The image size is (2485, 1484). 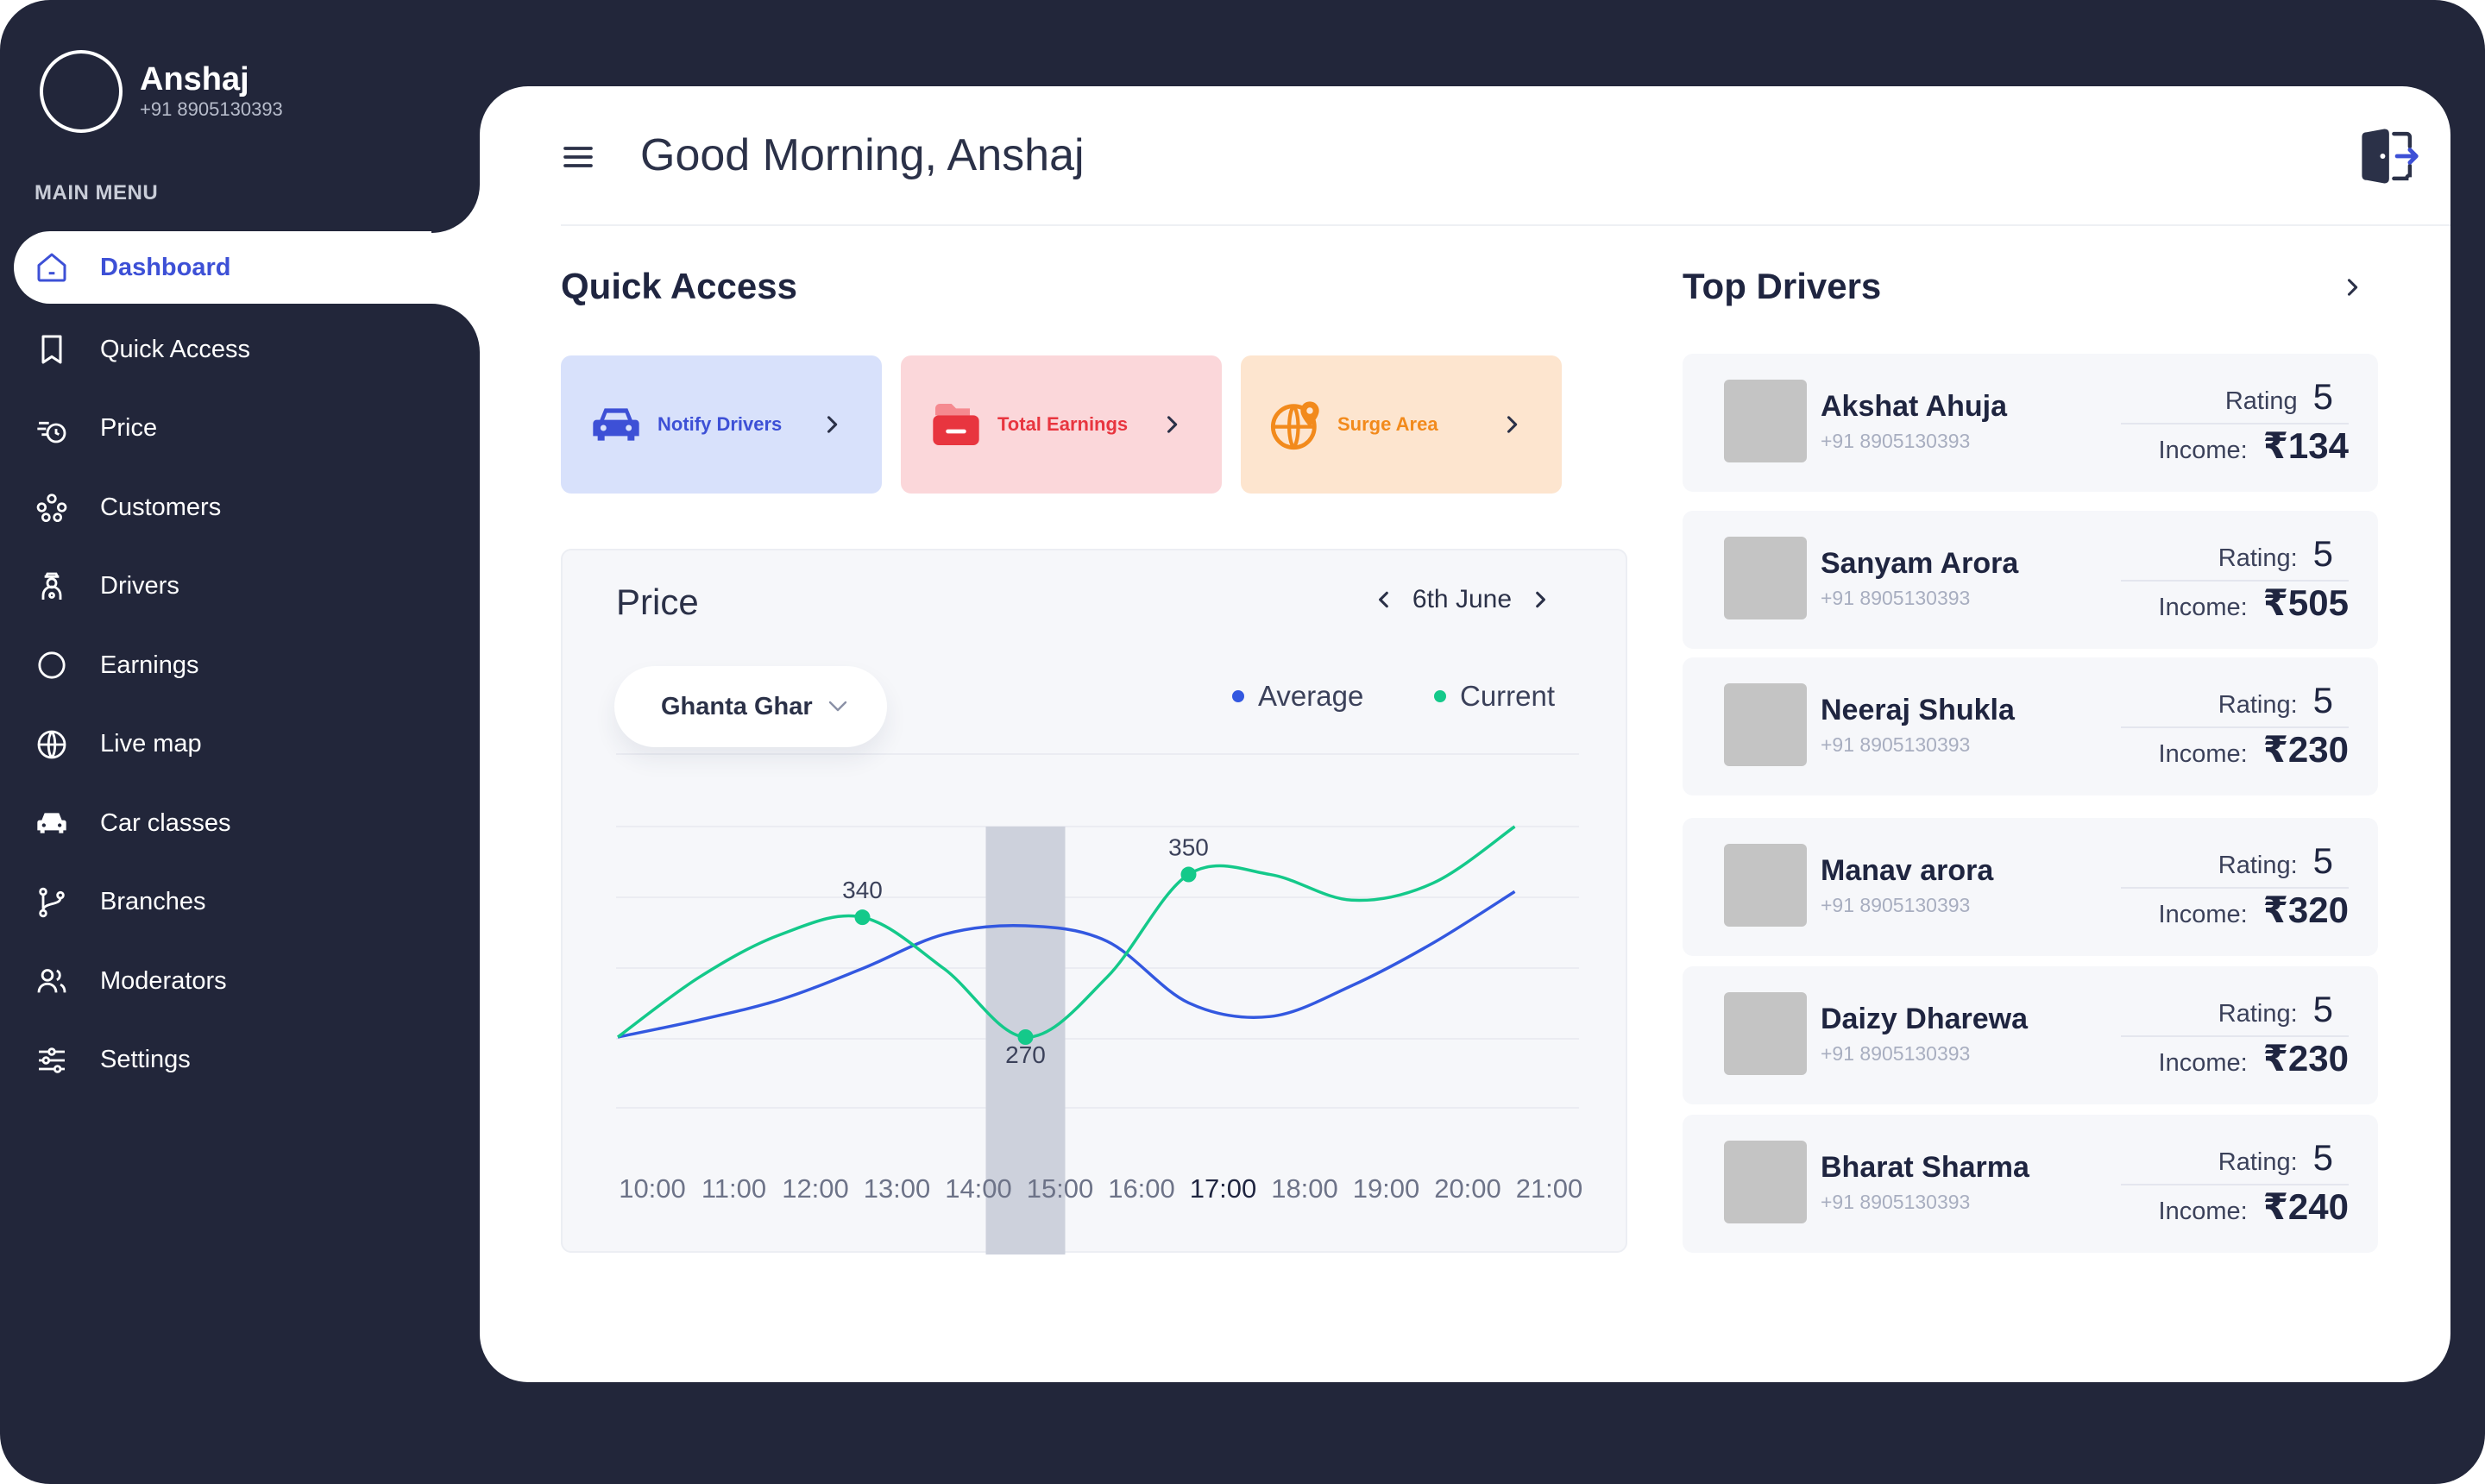 I want to click on hamburger-icon, so click(x=578, y=157).